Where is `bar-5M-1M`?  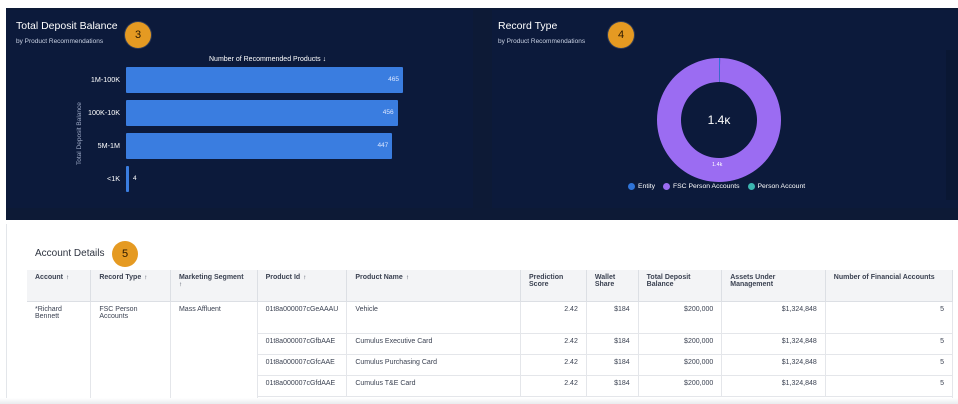
bar-5M-1M is located at coordinates (259, 146).